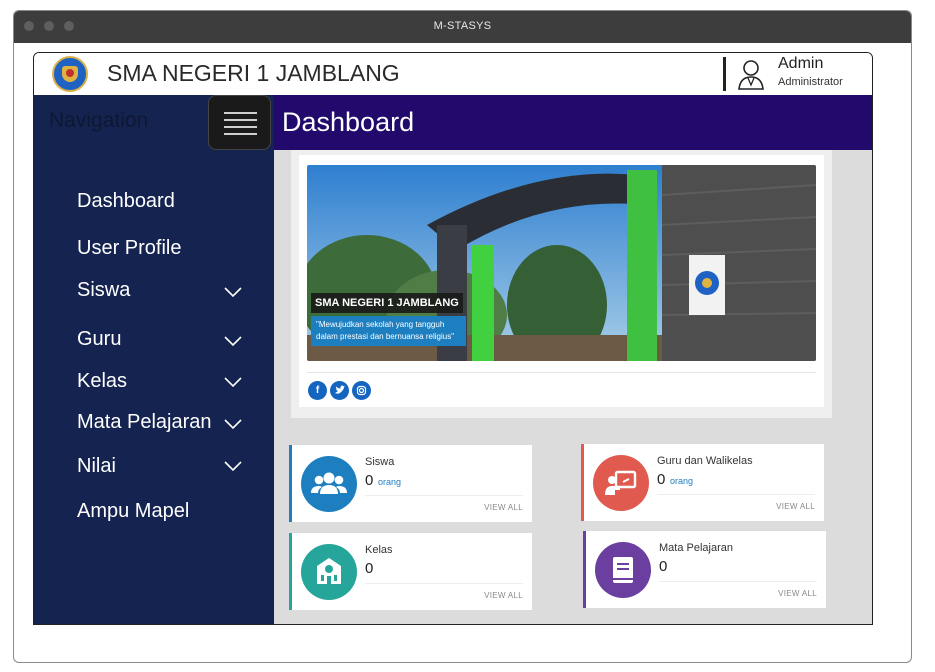  I want to click on teacher-board-icon, so click(621, 483).